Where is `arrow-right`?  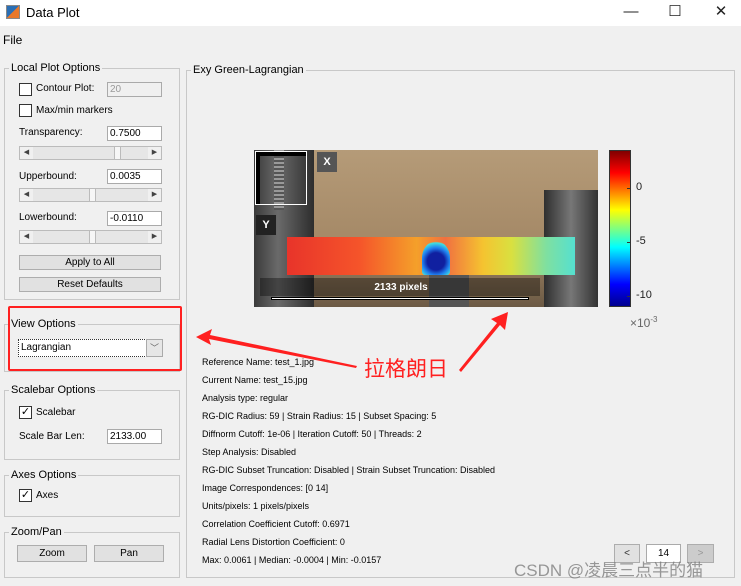
arrow-right is located at coordinates (483, 342).